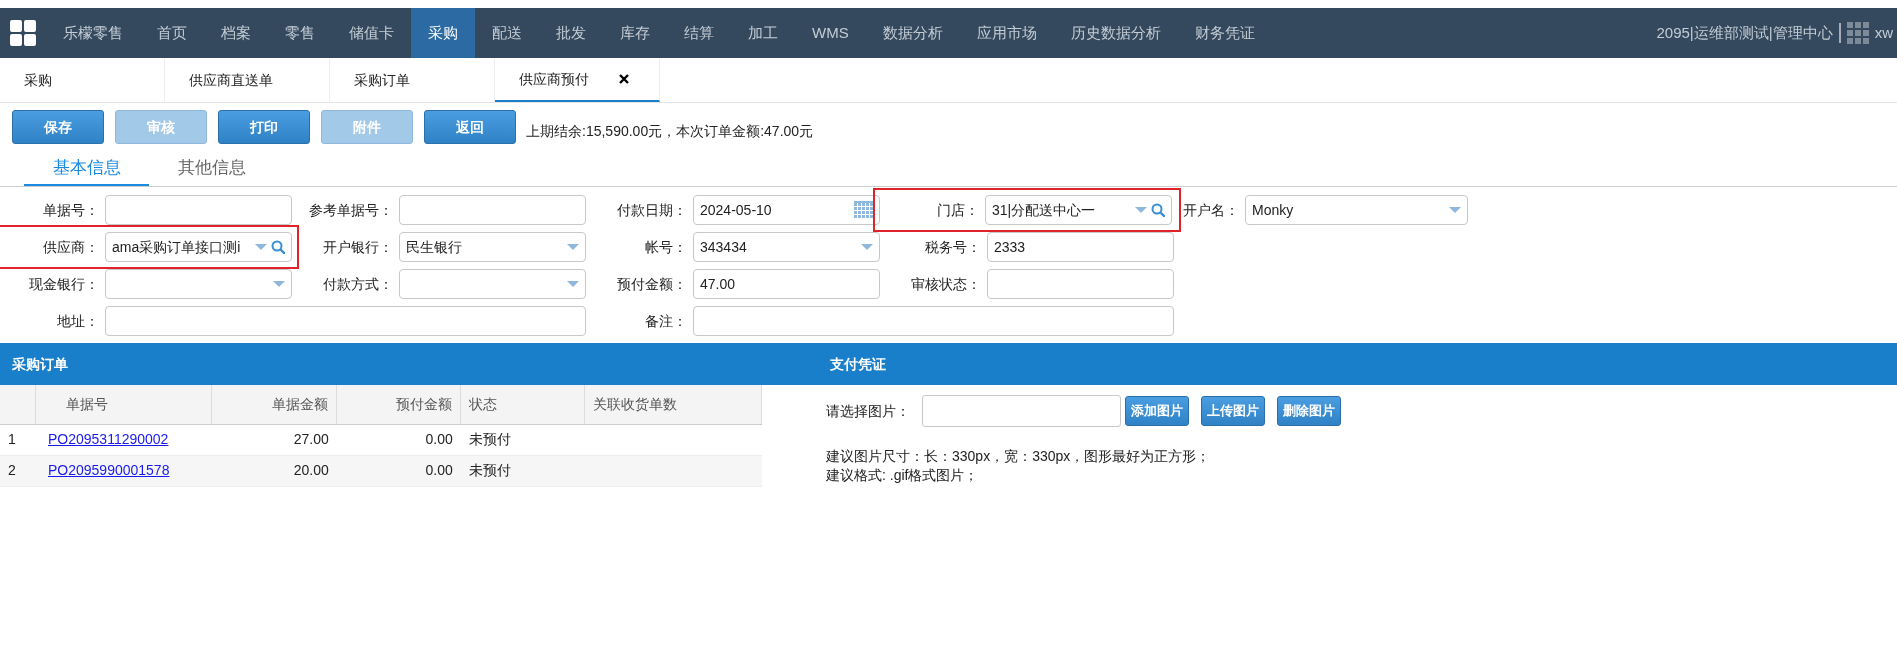  Describe the element at coordinates (300, 33) in the screenshot. I see `nav-item: 零售` at that location.